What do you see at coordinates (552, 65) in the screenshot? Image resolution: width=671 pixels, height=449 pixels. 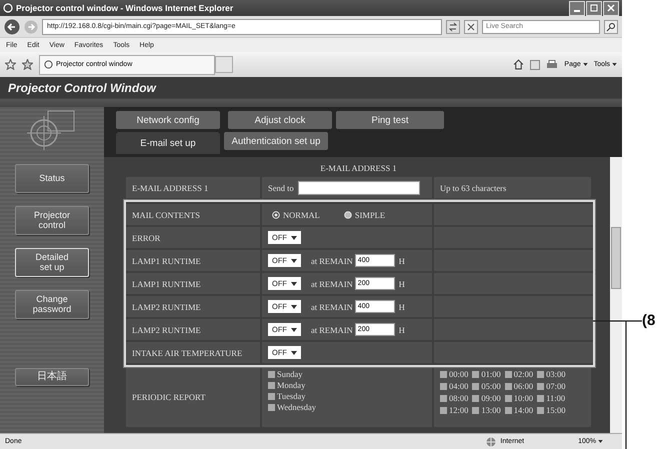 I see `print-icon` at bounding box center [552, 65].